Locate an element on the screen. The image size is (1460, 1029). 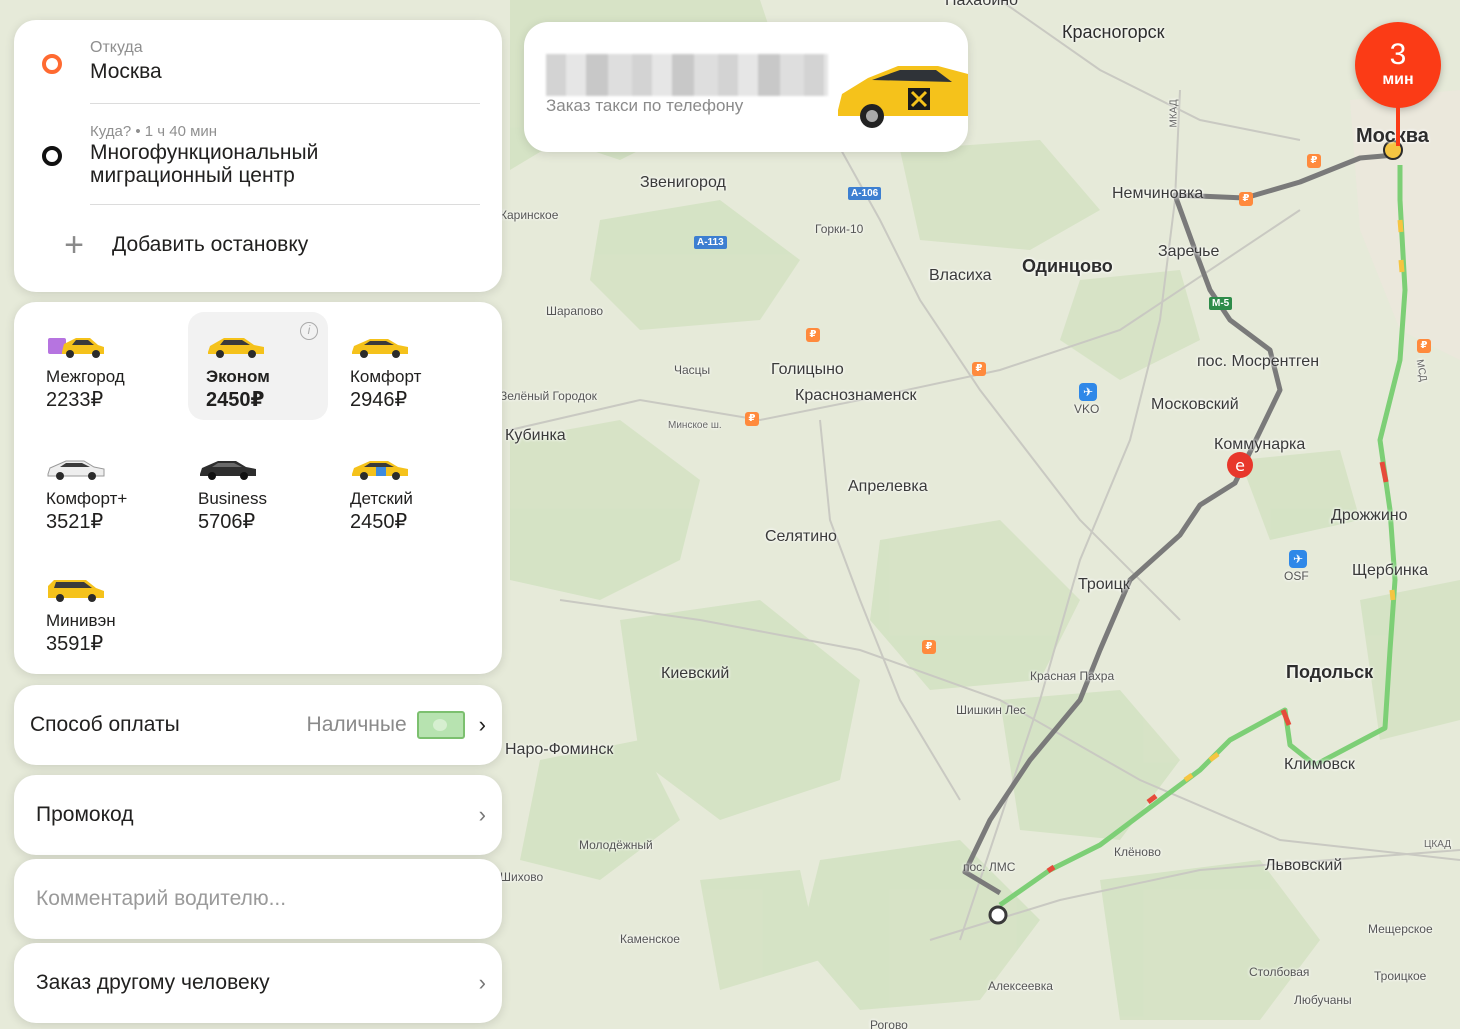
intercity-car-icon is located at coordinates (76, 348).